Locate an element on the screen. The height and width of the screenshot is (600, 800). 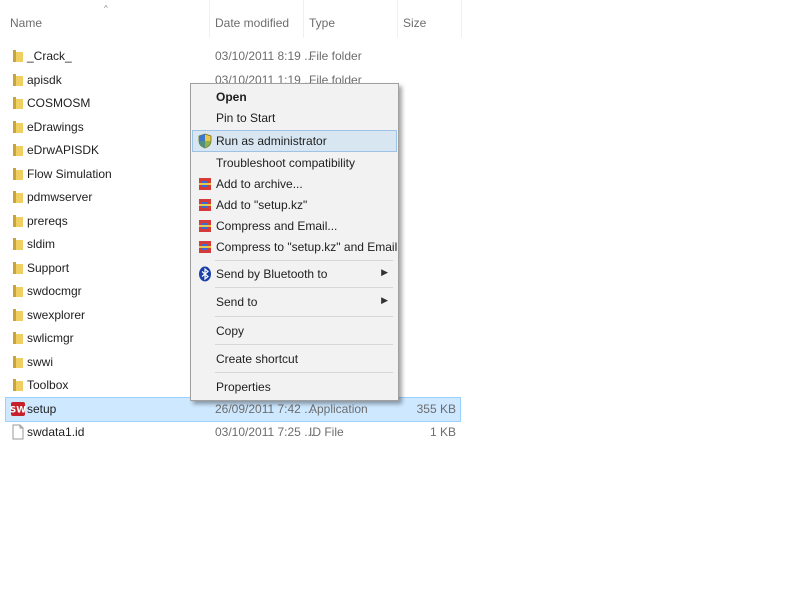
column-header-name: Name is located at coordinates (26, 23).